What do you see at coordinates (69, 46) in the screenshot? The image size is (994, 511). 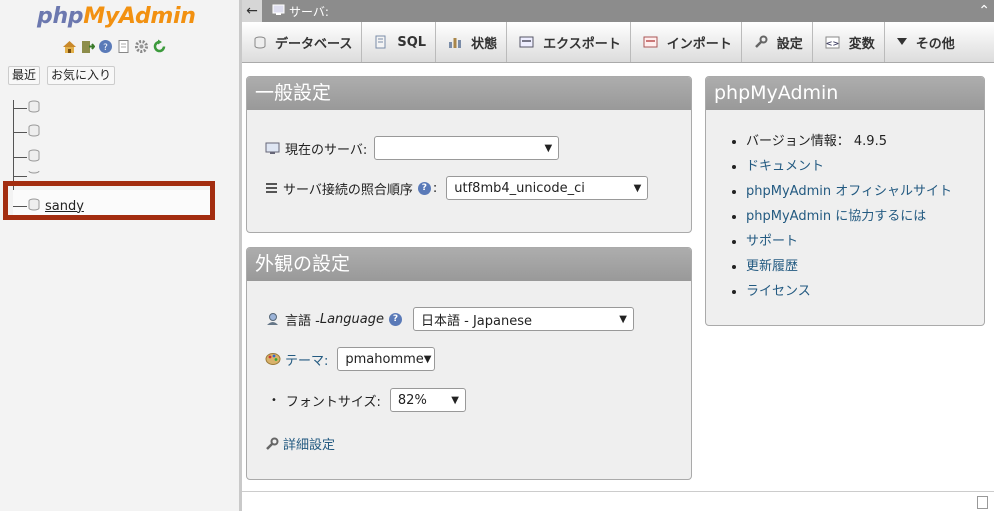 I see `home-icon` at bounding box center [69, 46].